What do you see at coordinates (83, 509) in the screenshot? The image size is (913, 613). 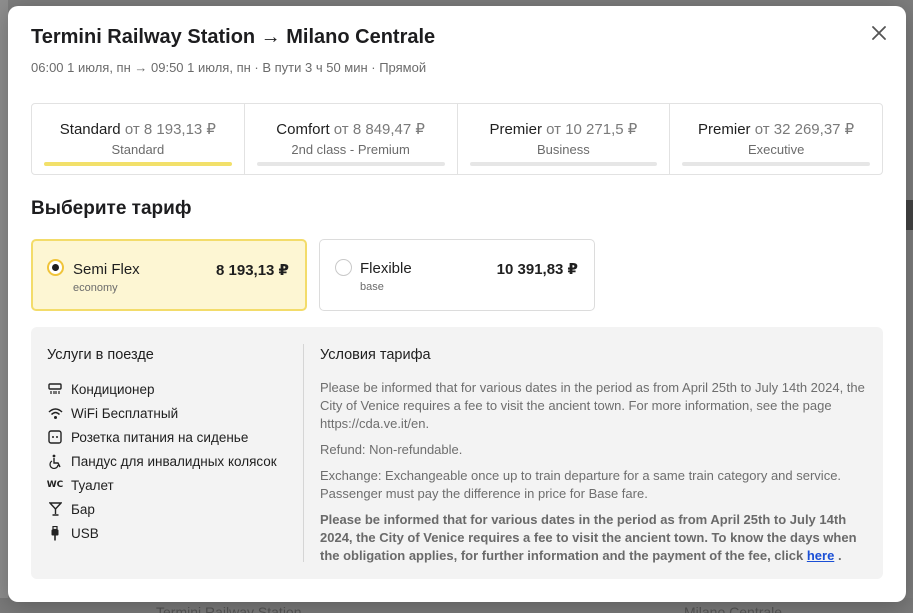 I see `service-label: Бар` at bounding box center [83, 509].